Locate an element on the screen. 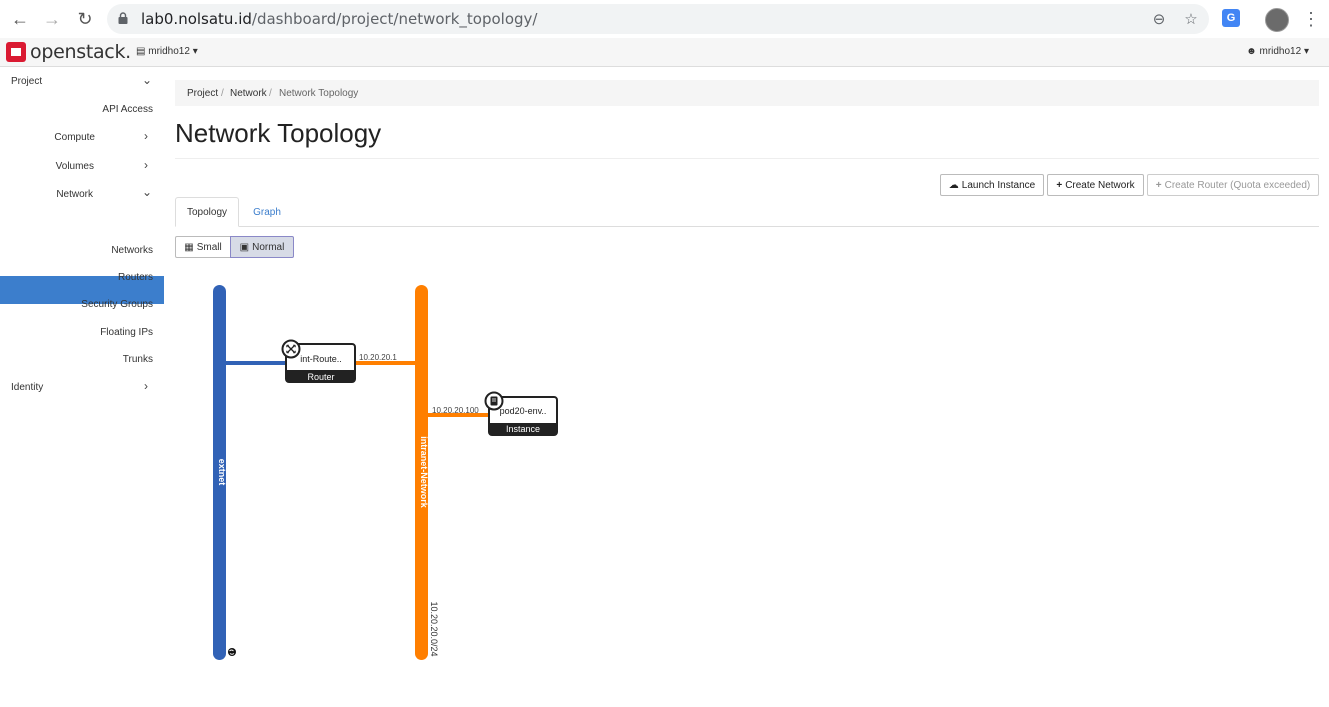  router-node: int-Route.. Router is located at coordinates (318, 361).